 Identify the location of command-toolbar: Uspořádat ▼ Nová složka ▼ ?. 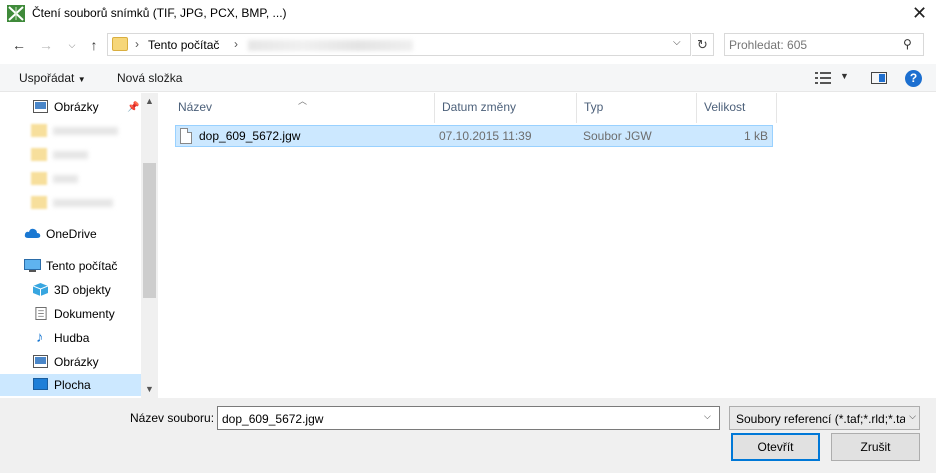
(468, 78).